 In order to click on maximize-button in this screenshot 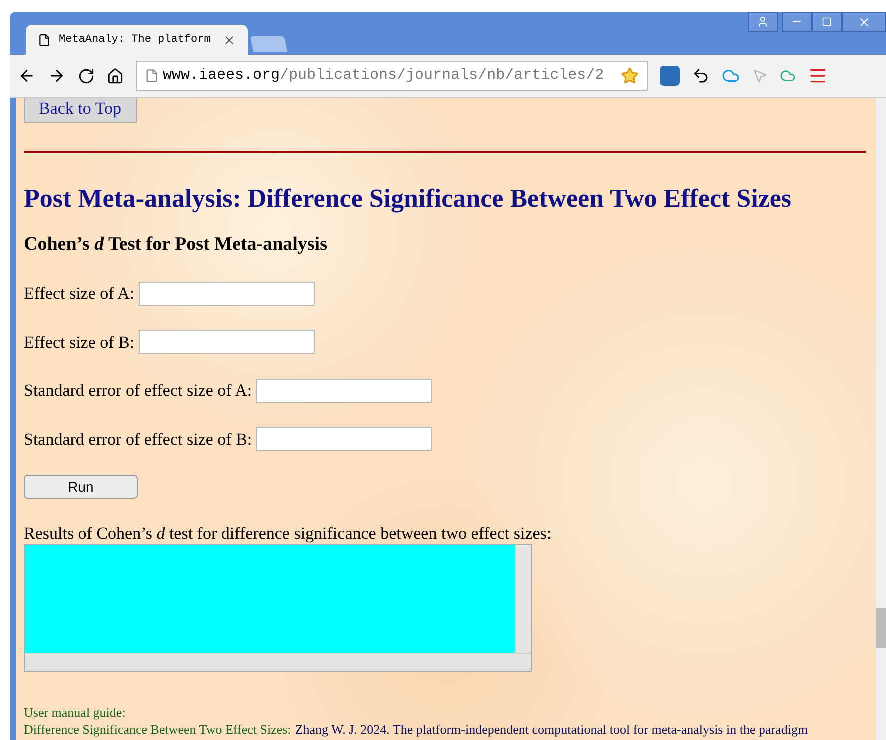, I will do `click(827, 22)`.